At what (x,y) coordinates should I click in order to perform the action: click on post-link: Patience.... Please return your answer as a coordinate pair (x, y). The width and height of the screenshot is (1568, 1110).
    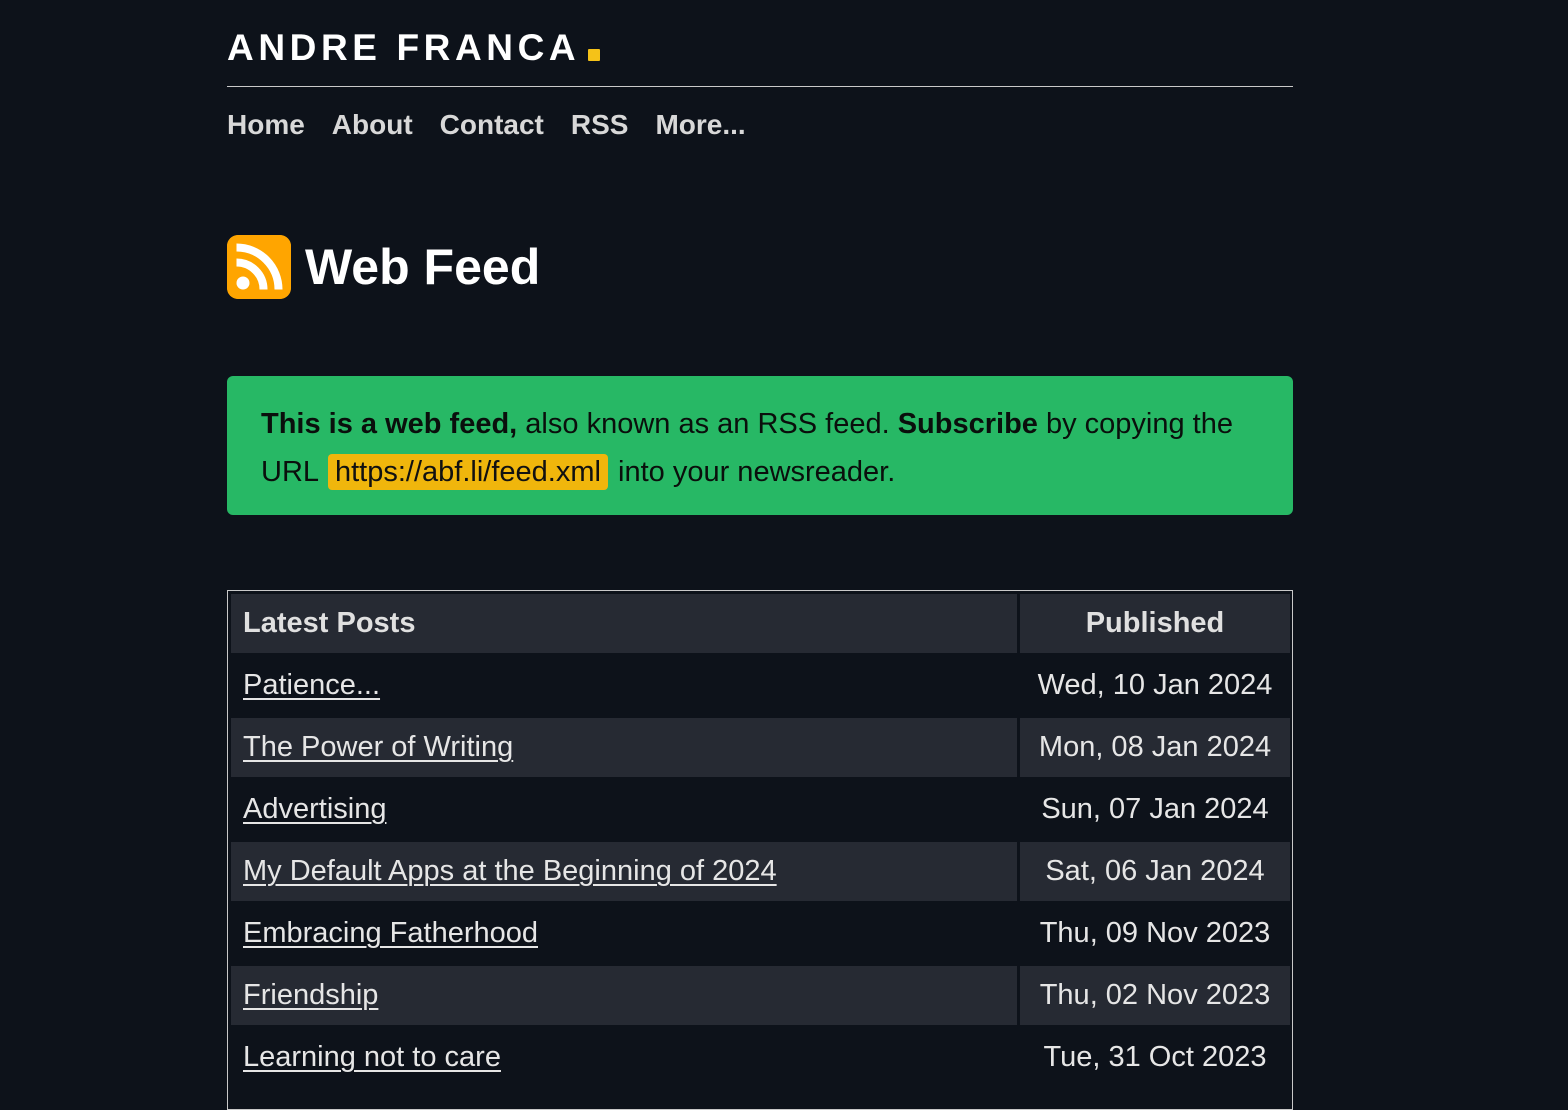
    Looking at the image, I should click on (311, 685).